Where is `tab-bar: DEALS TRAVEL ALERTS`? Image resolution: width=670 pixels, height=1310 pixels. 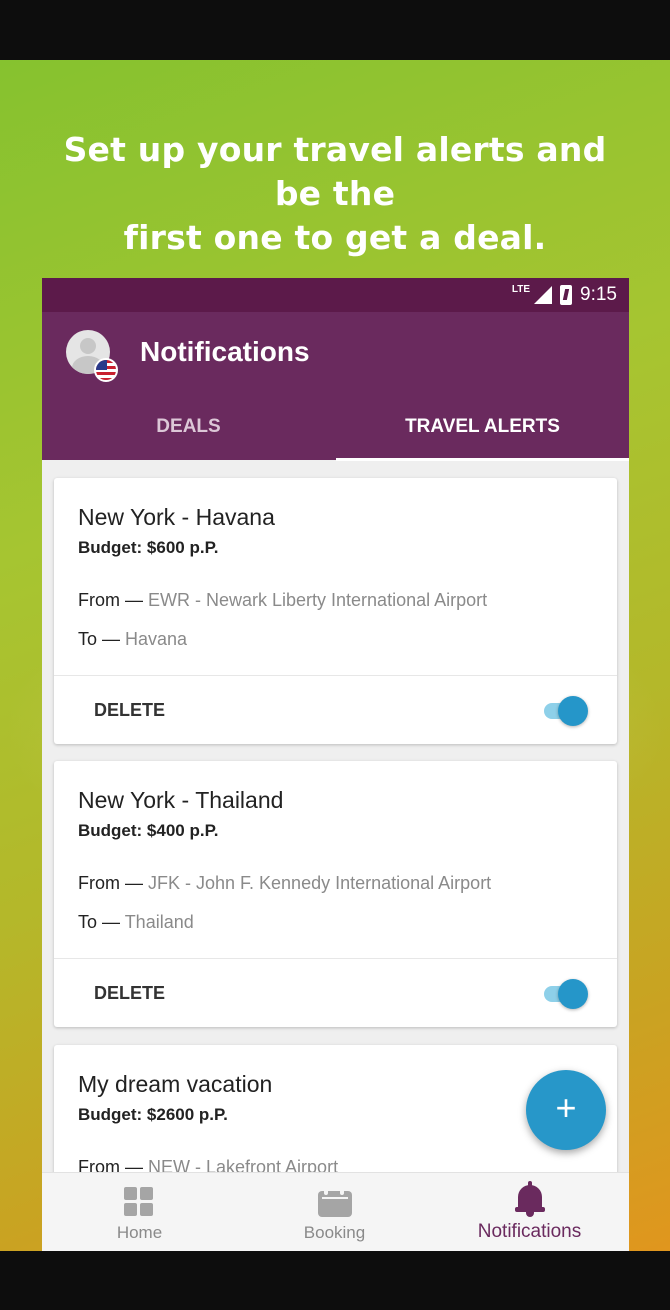 tab-bar: DEALS TRAVEL ALERTS is located at coordinates (335, 435).